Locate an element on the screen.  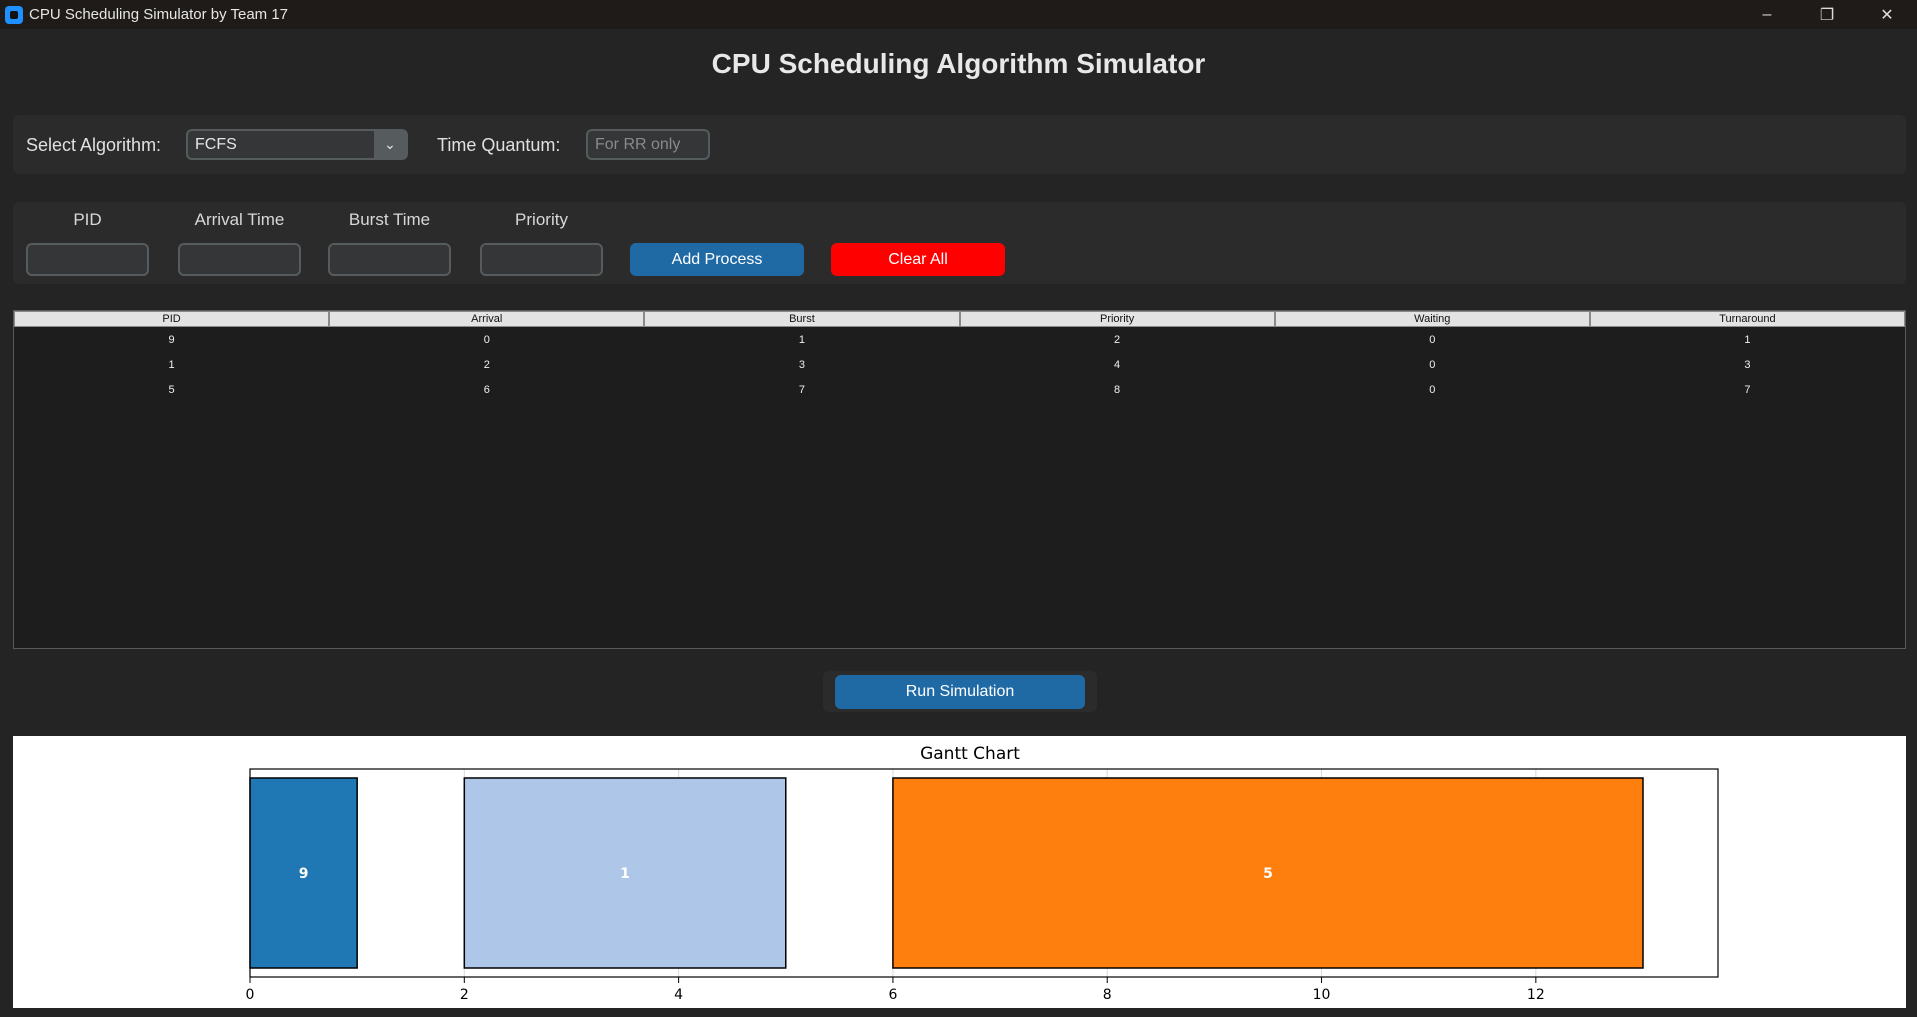
chevron-down-icon: ⌄ is located at coordinates (390, 144).